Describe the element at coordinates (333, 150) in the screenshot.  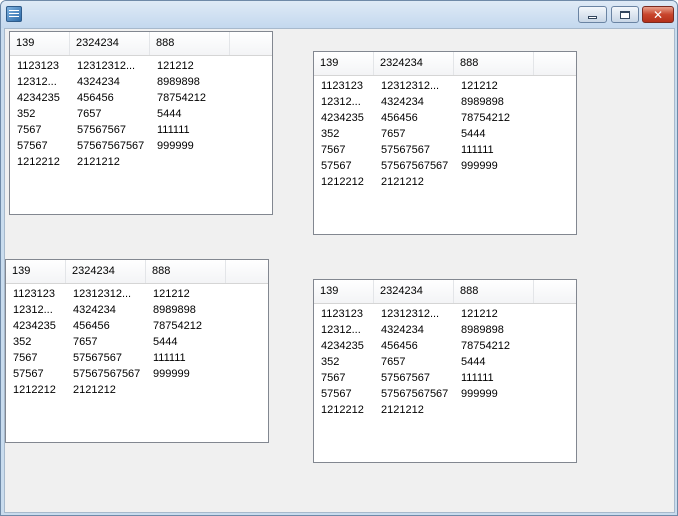
I see `list-cell: 7567` at that location.